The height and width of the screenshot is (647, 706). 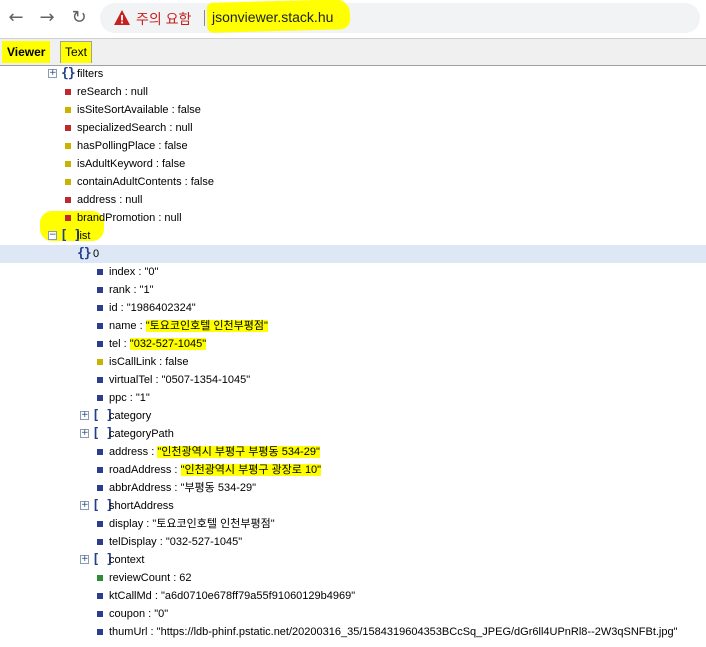 What do you see at coordinates (353, 128) in the screenshot?
I see `tree-node-specializedSearch: specializedSearch : null` at bounding box center [353, 128].